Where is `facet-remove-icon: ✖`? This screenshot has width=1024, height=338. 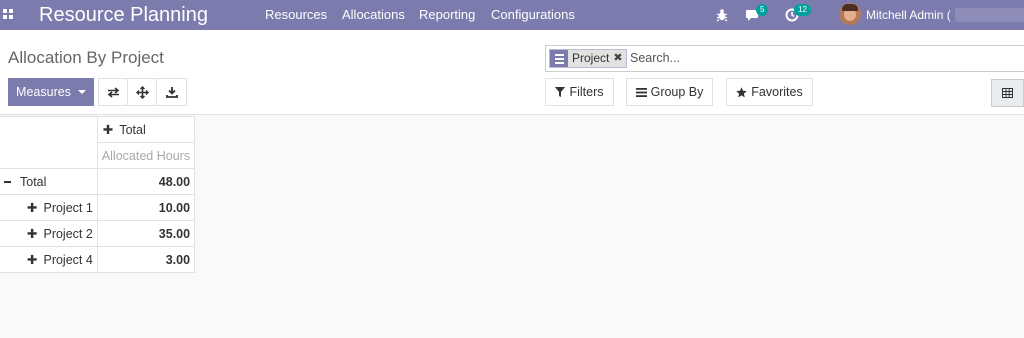
facet-remove-icon: ✖ is located at coordinates (618, 58).